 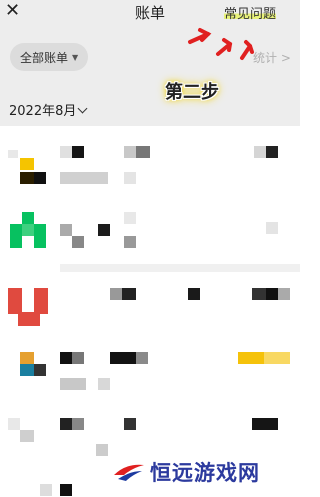 I want to click on watermark: 恒远游戏网, so click(x=186, y=472).